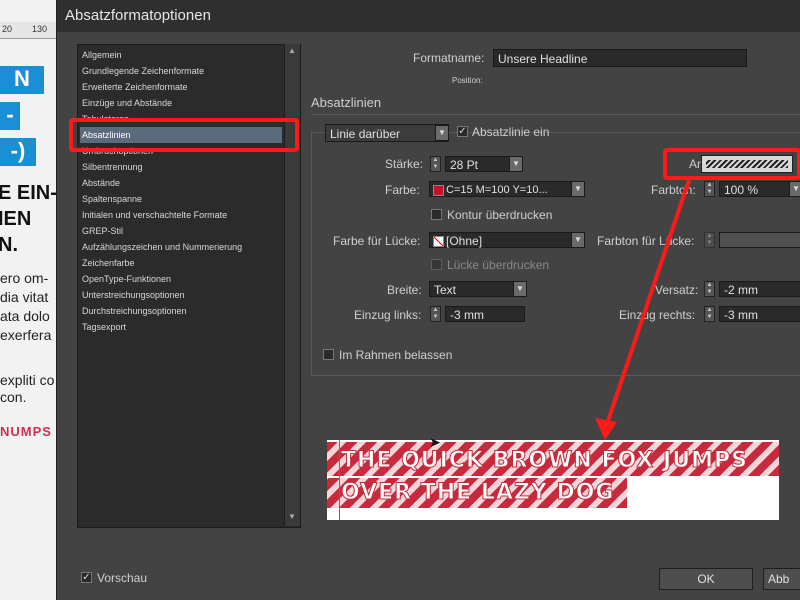 The width and height of the screenshot is (800, 600). Describe the element at coordinates (648, 302) in the screenshot. I see `arrow-line` at that location.